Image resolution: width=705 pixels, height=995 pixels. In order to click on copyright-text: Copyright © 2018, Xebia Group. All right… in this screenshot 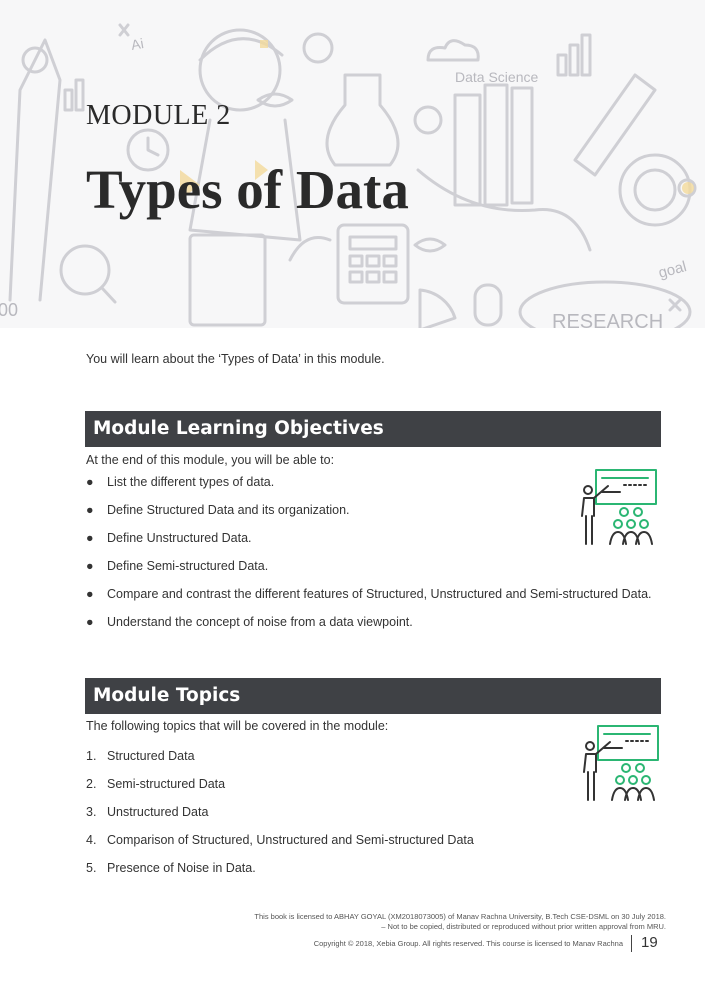, I will do `click(468, 943)`.